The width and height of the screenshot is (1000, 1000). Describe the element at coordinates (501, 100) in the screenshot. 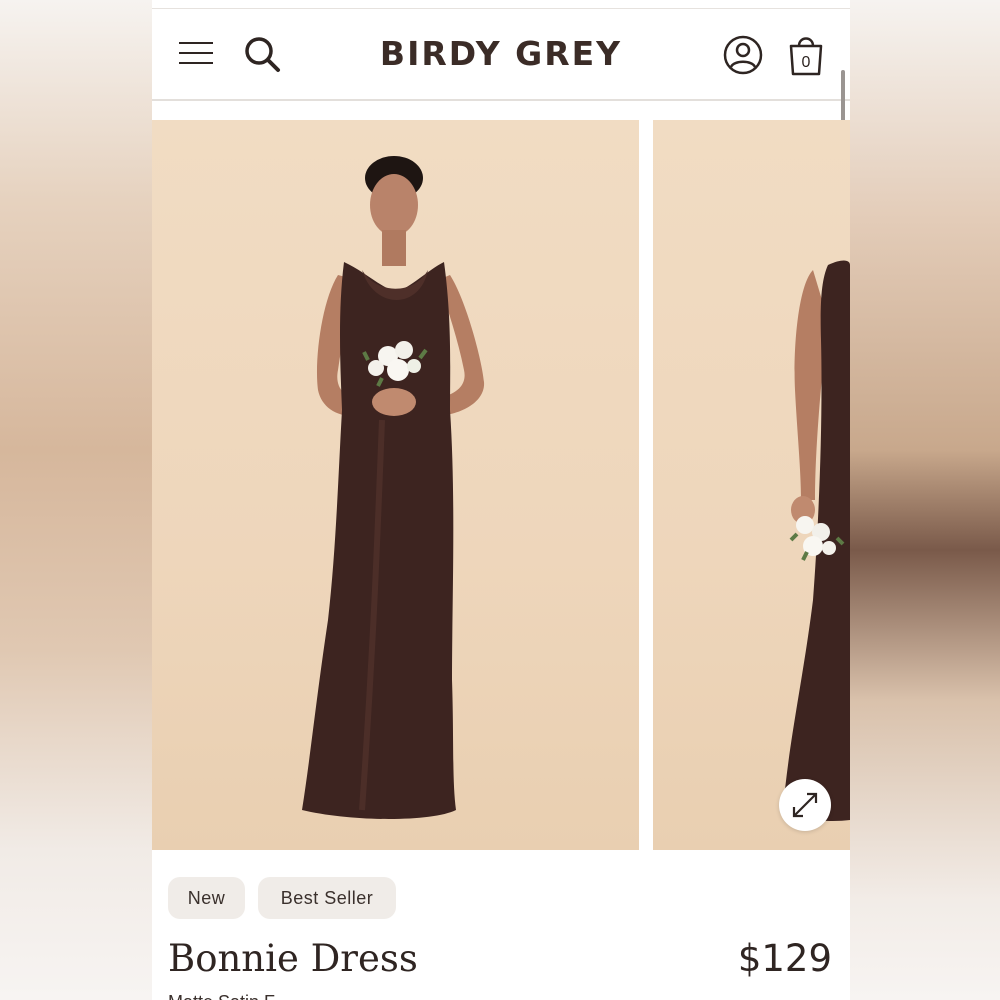

I see `header-divider` at that location.